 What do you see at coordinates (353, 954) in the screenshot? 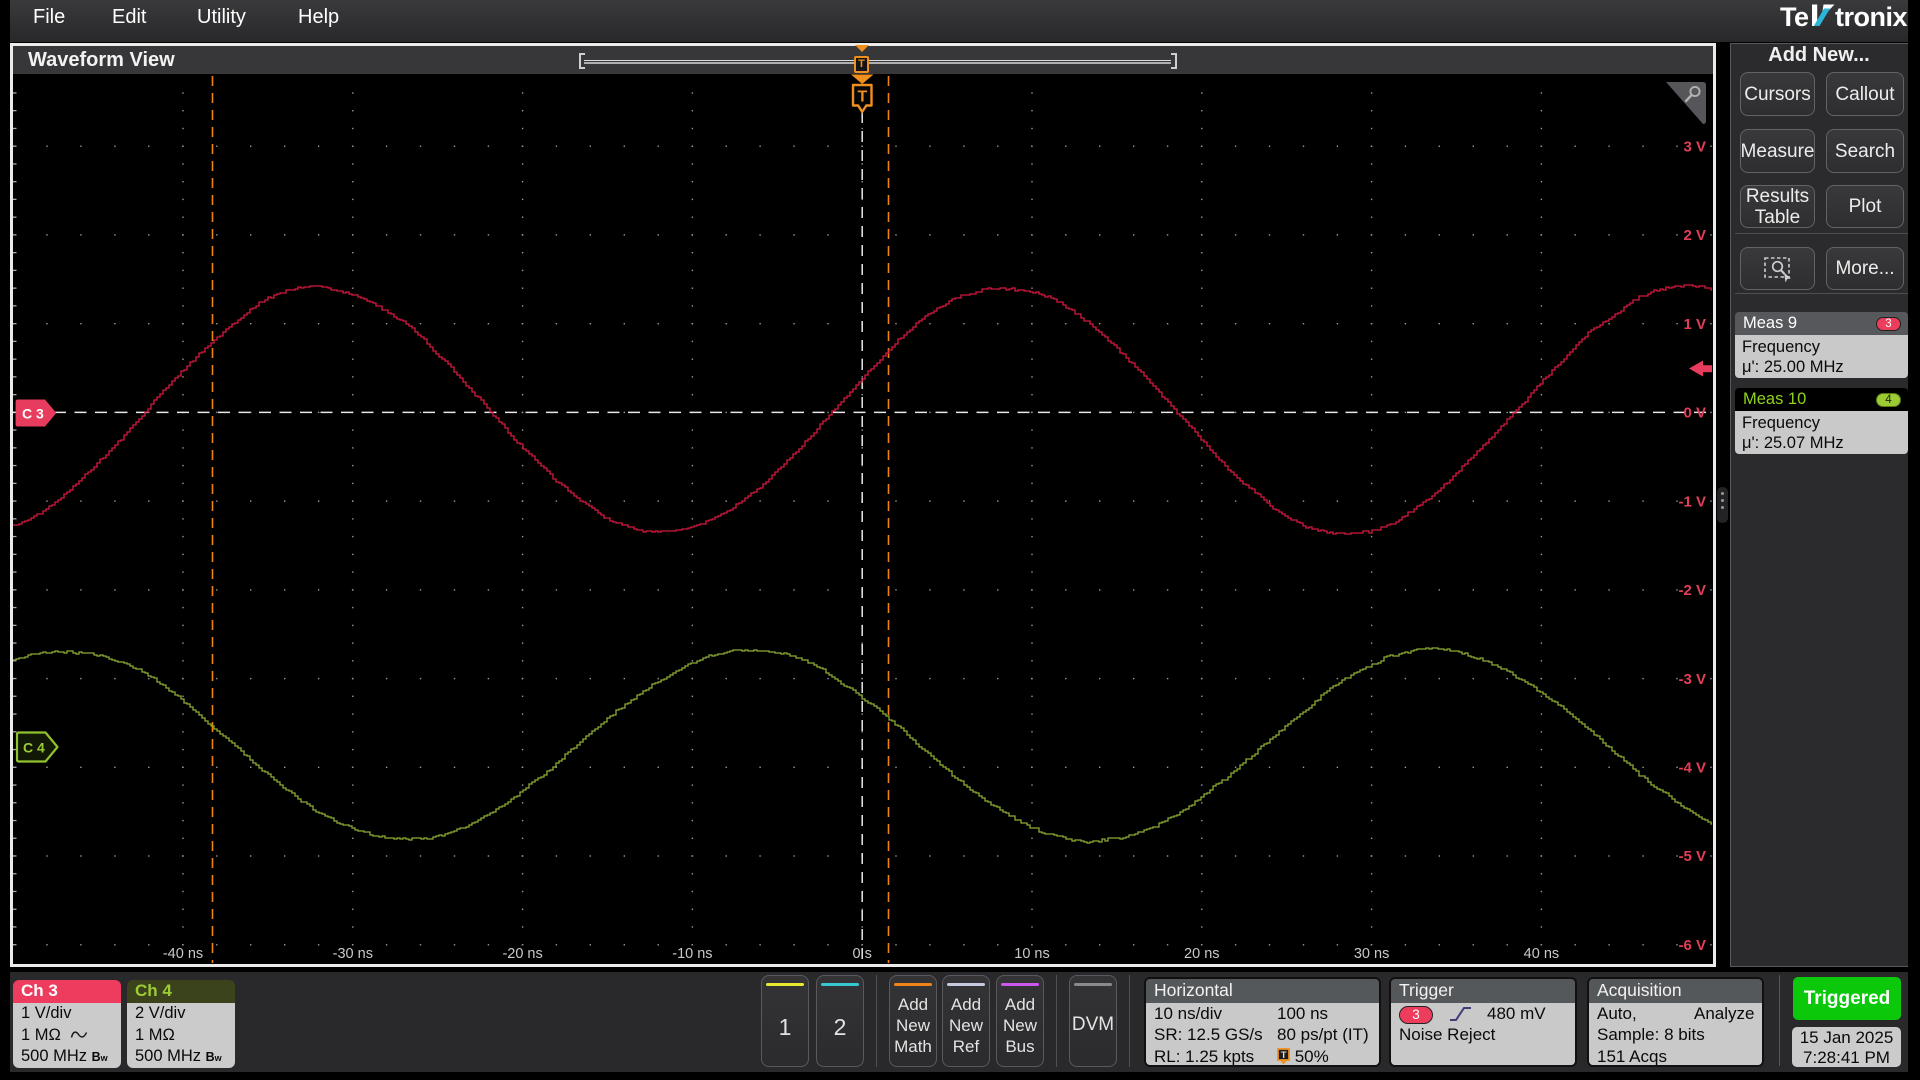
I see `svg-text: -30 ns` at bounding box center [353, 954].